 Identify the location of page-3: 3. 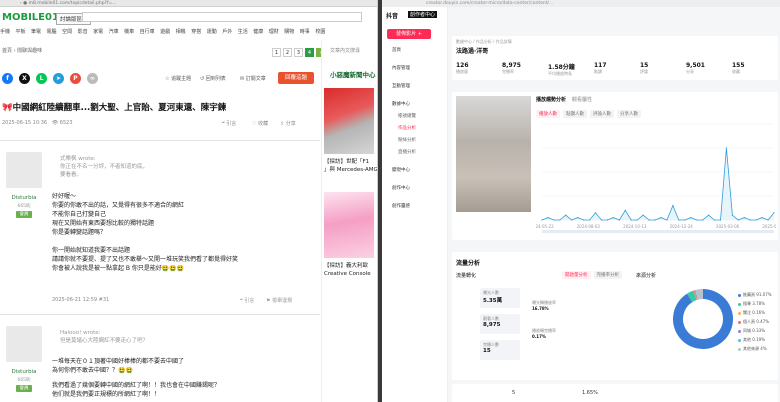
(298, 52).